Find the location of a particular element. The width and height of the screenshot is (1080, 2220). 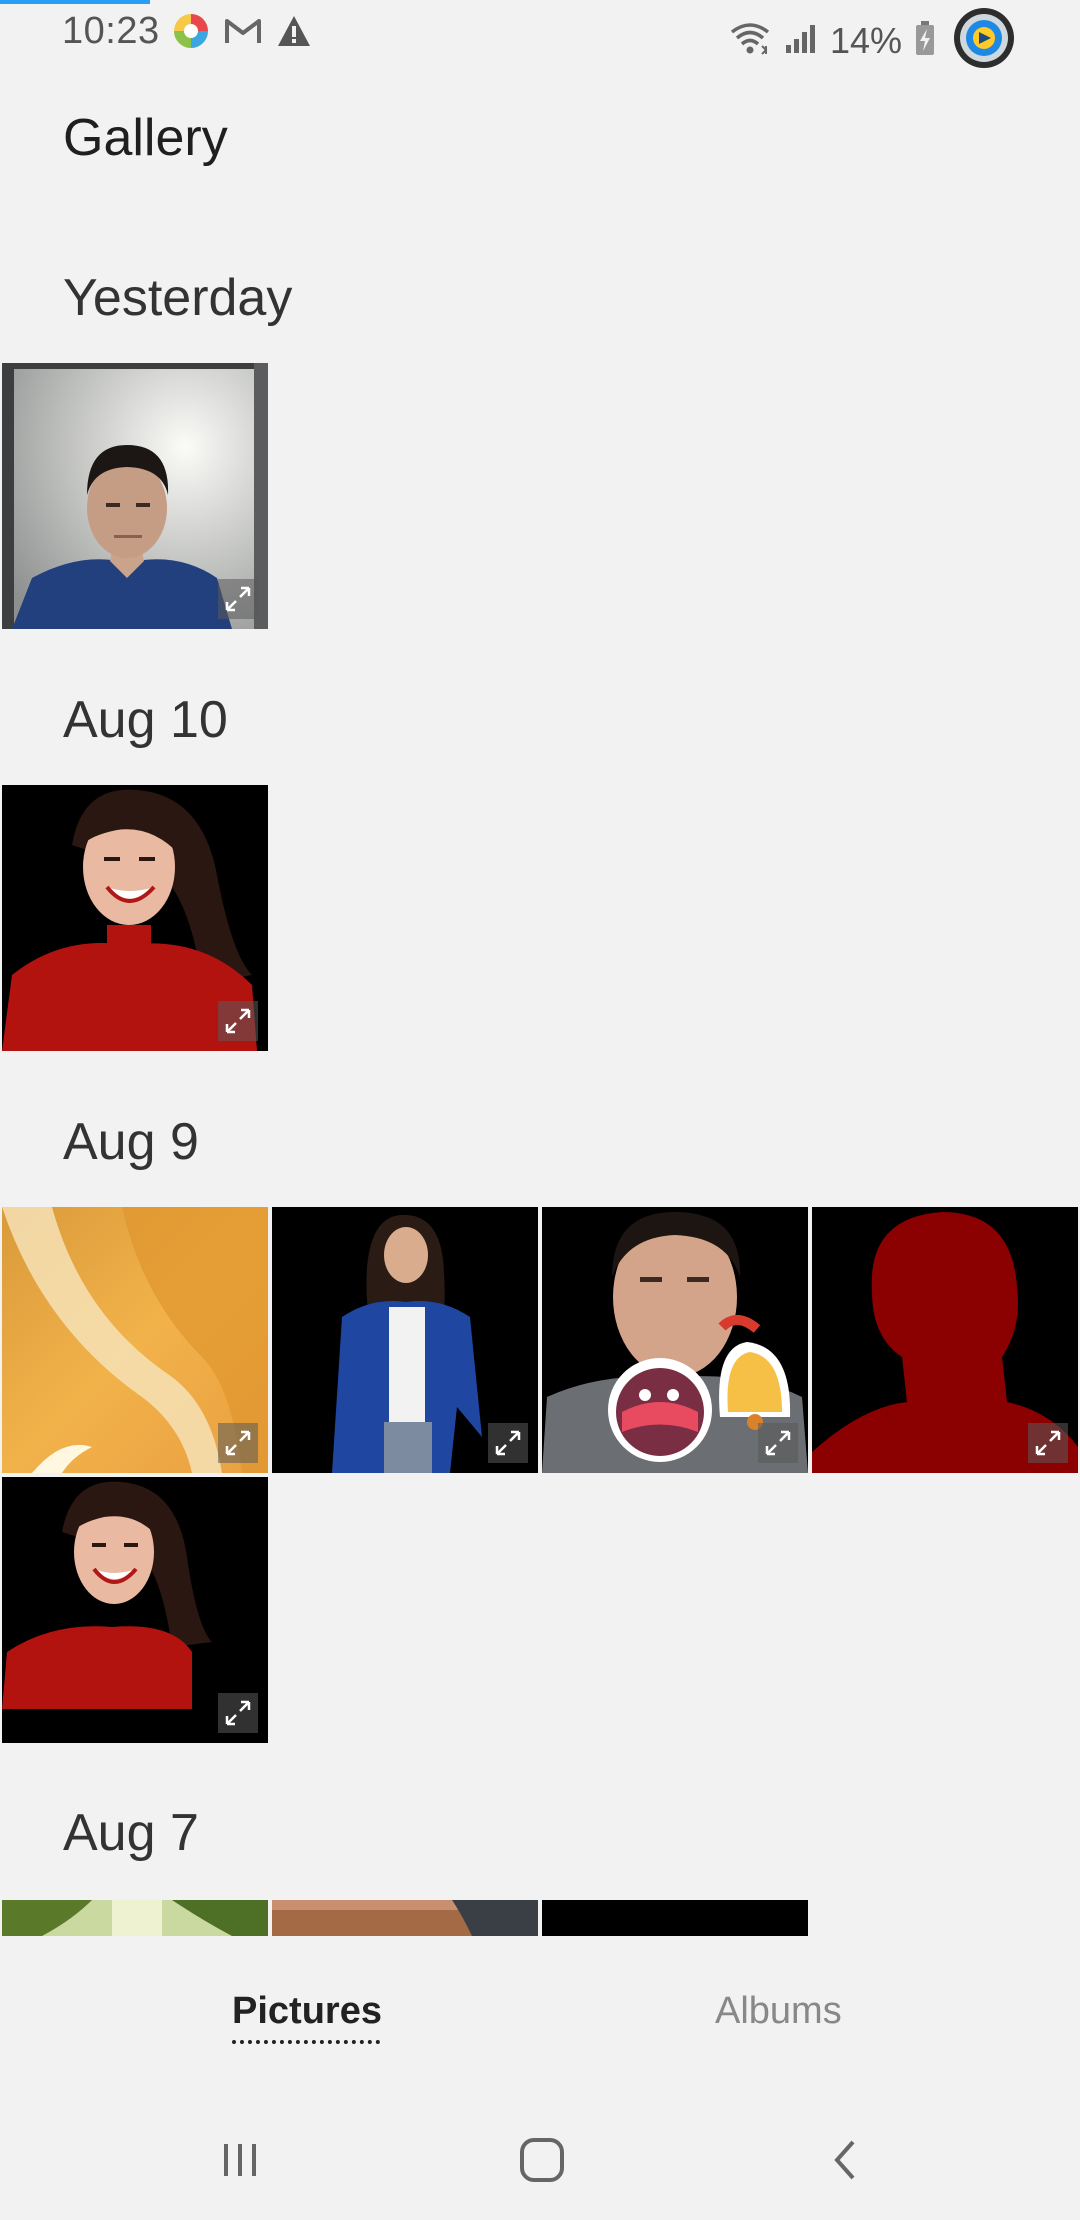

status-bar: 10:23 14% is located at coordinates (540, 34).